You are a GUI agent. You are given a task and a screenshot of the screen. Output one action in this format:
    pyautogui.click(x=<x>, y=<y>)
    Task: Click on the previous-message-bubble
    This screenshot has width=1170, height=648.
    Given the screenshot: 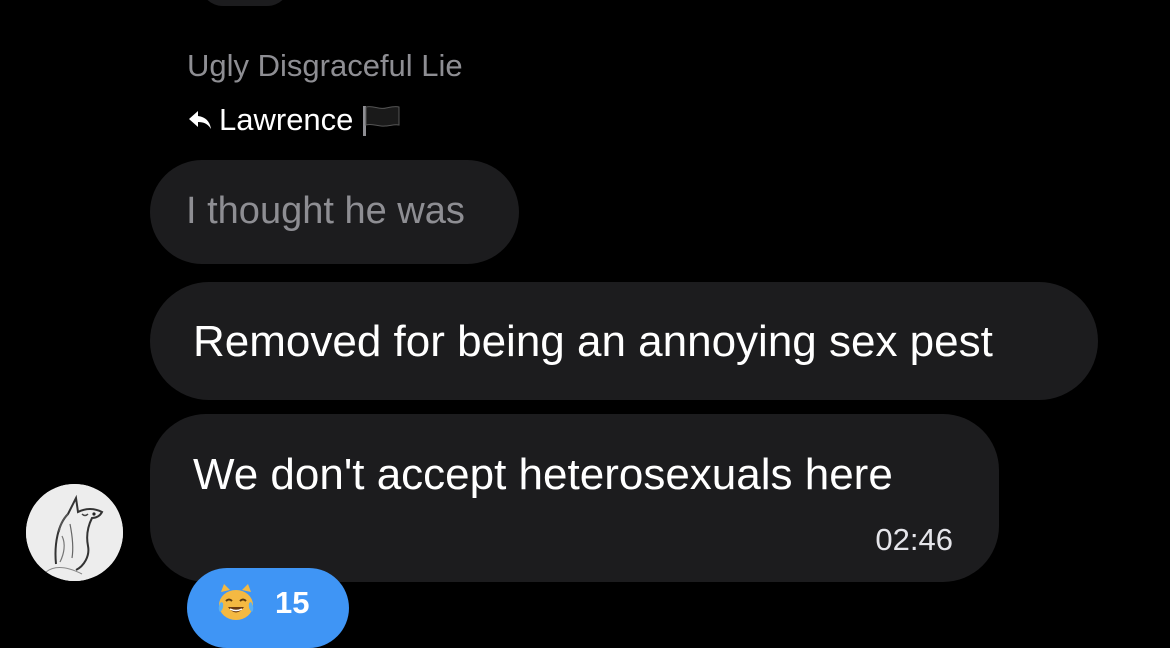 What is the action you would take?
    pyautogui.click(x=245, y=3)
    